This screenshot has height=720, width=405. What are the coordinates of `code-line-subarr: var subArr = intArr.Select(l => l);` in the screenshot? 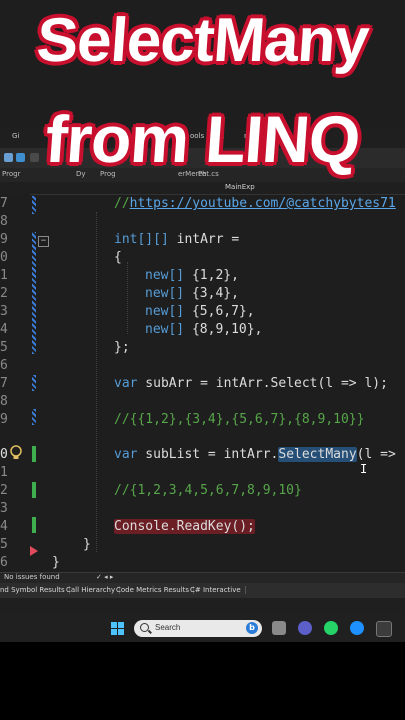 It's located at (251, 383).